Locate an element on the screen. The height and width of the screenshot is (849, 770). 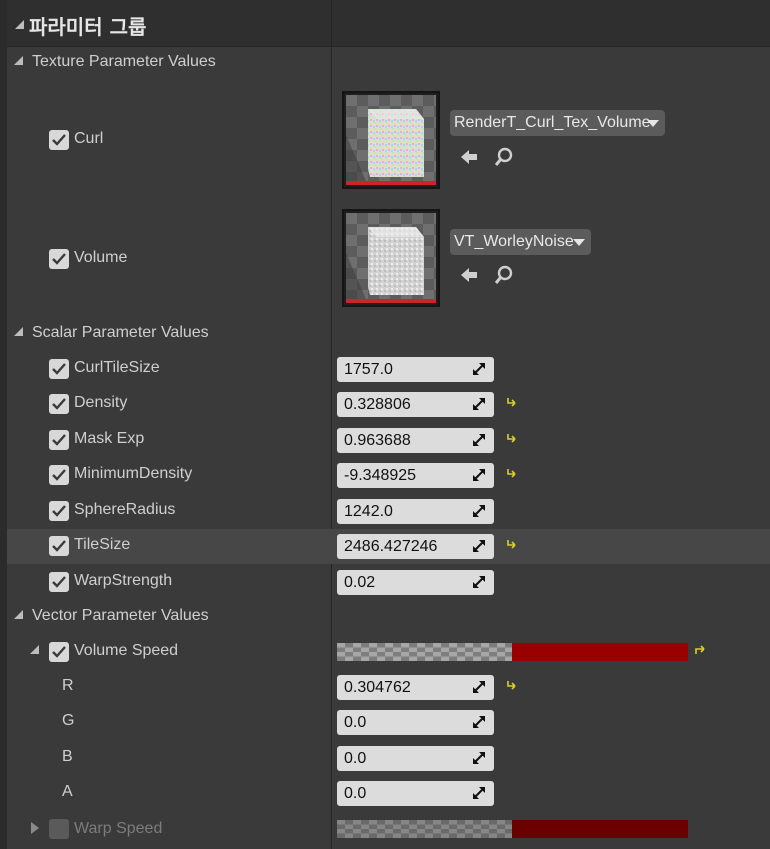
warpstrength-checkbox is located at coordinates (59, 582).